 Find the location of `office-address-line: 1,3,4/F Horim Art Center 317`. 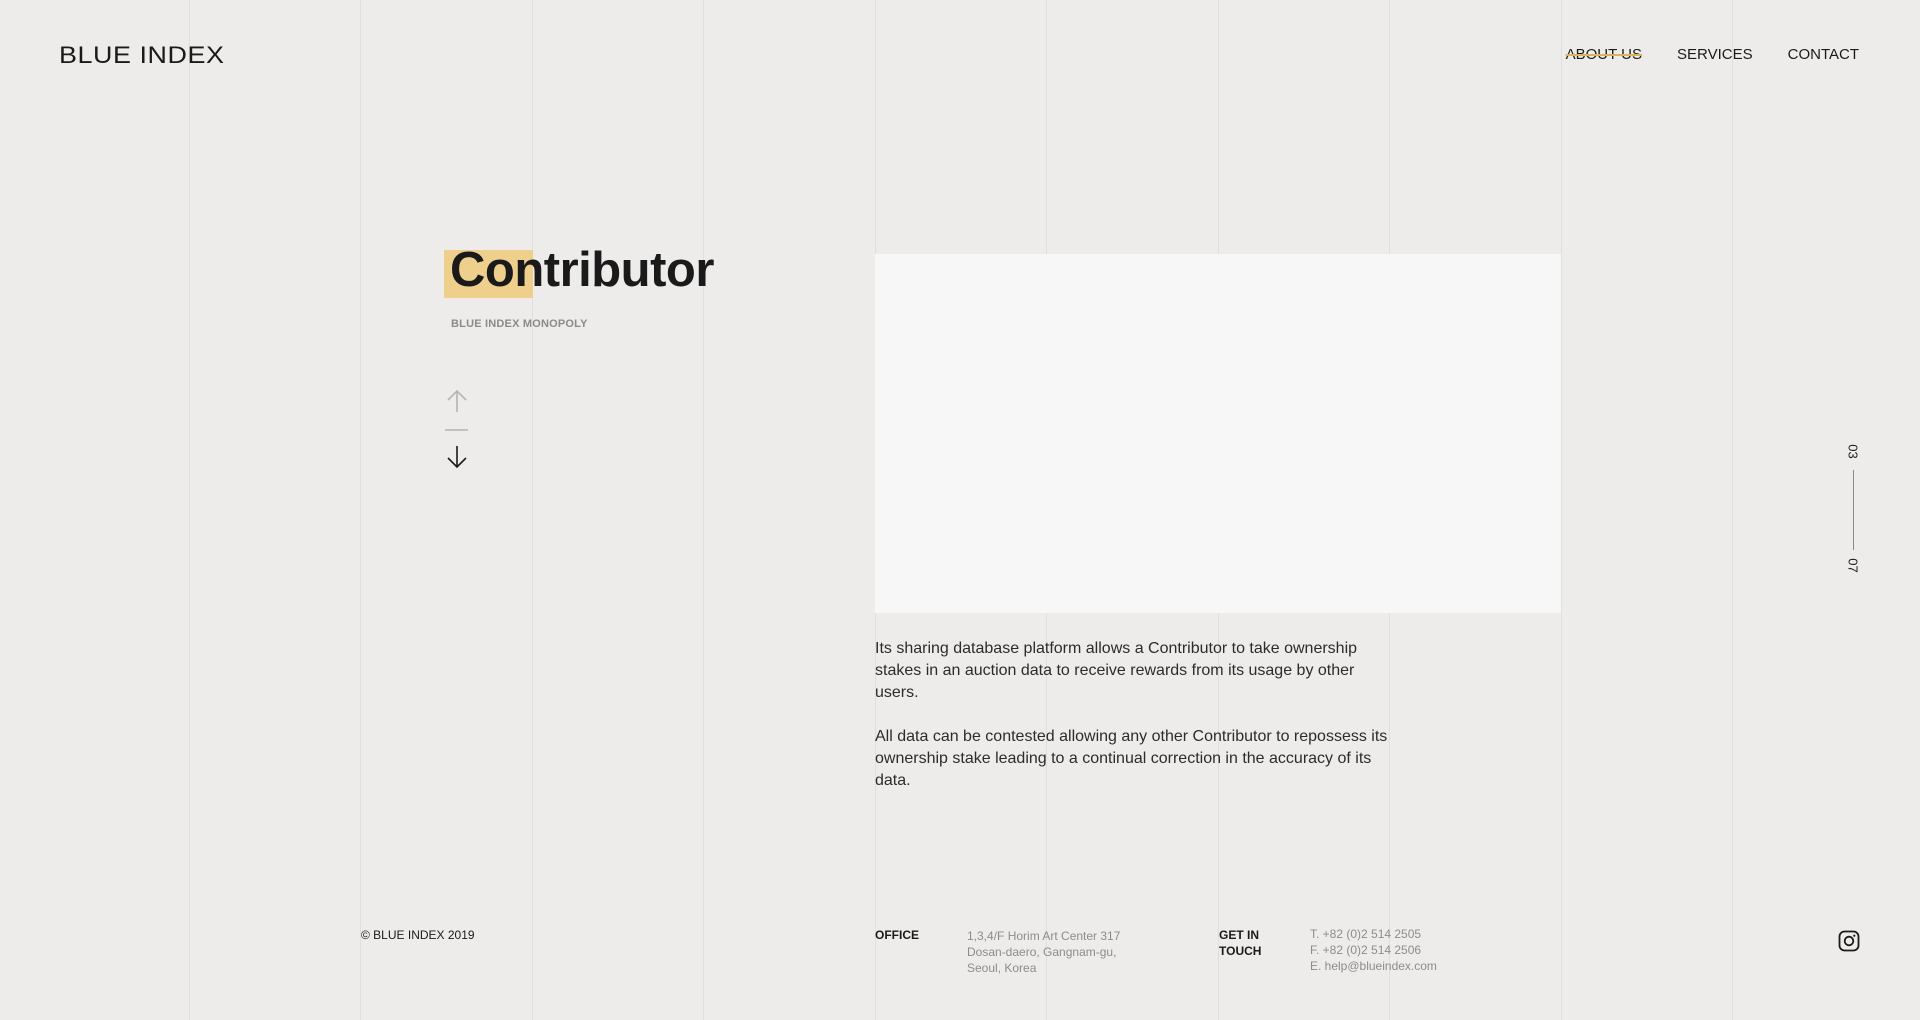

office-address-line: 1,3,4/F Horim Art Center 317 is located at coordinates (1044, 936).